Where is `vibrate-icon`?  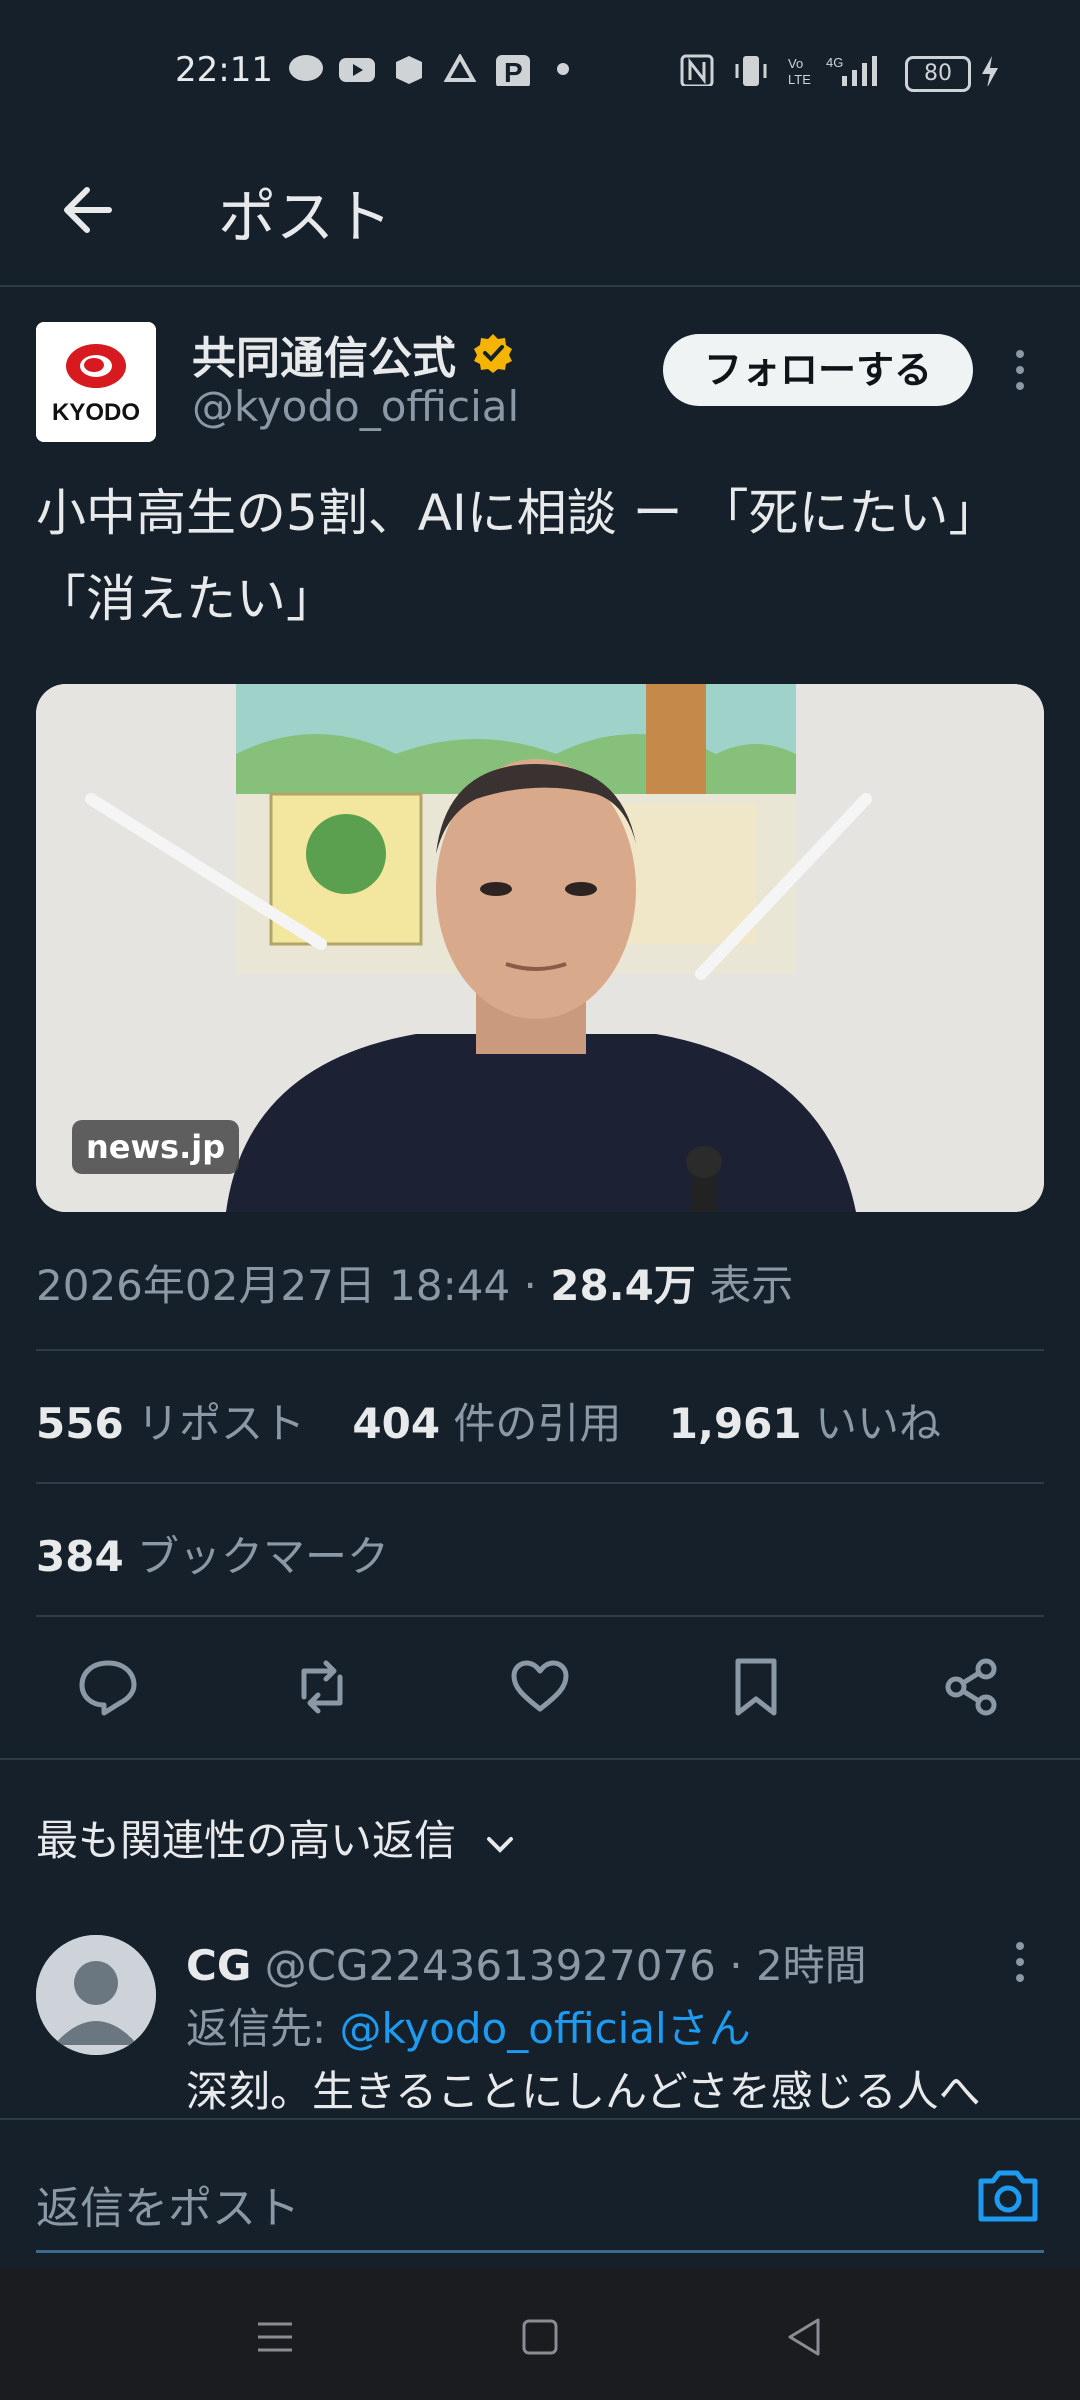
vibrate-icon is located at coordinates (751, 71).